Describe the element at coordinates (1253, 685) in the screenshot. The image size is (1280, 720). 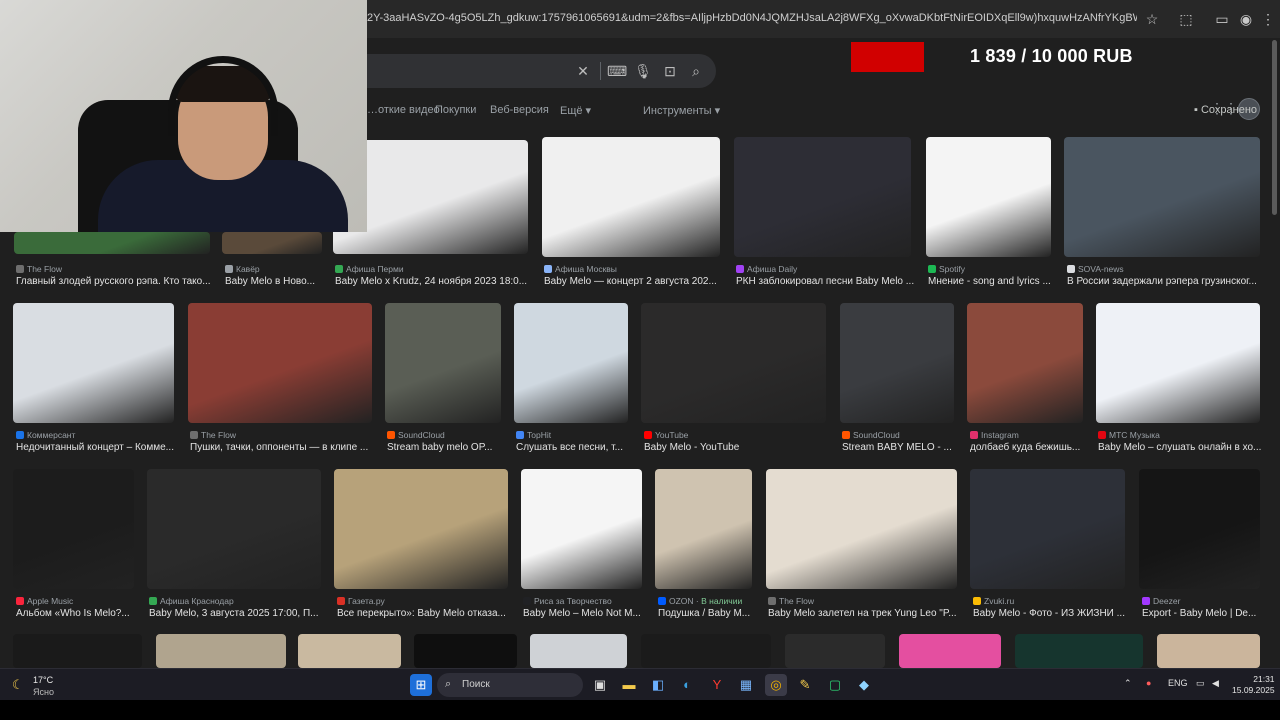
I see `system-clock: 21:31 15.09.2025` at that location.